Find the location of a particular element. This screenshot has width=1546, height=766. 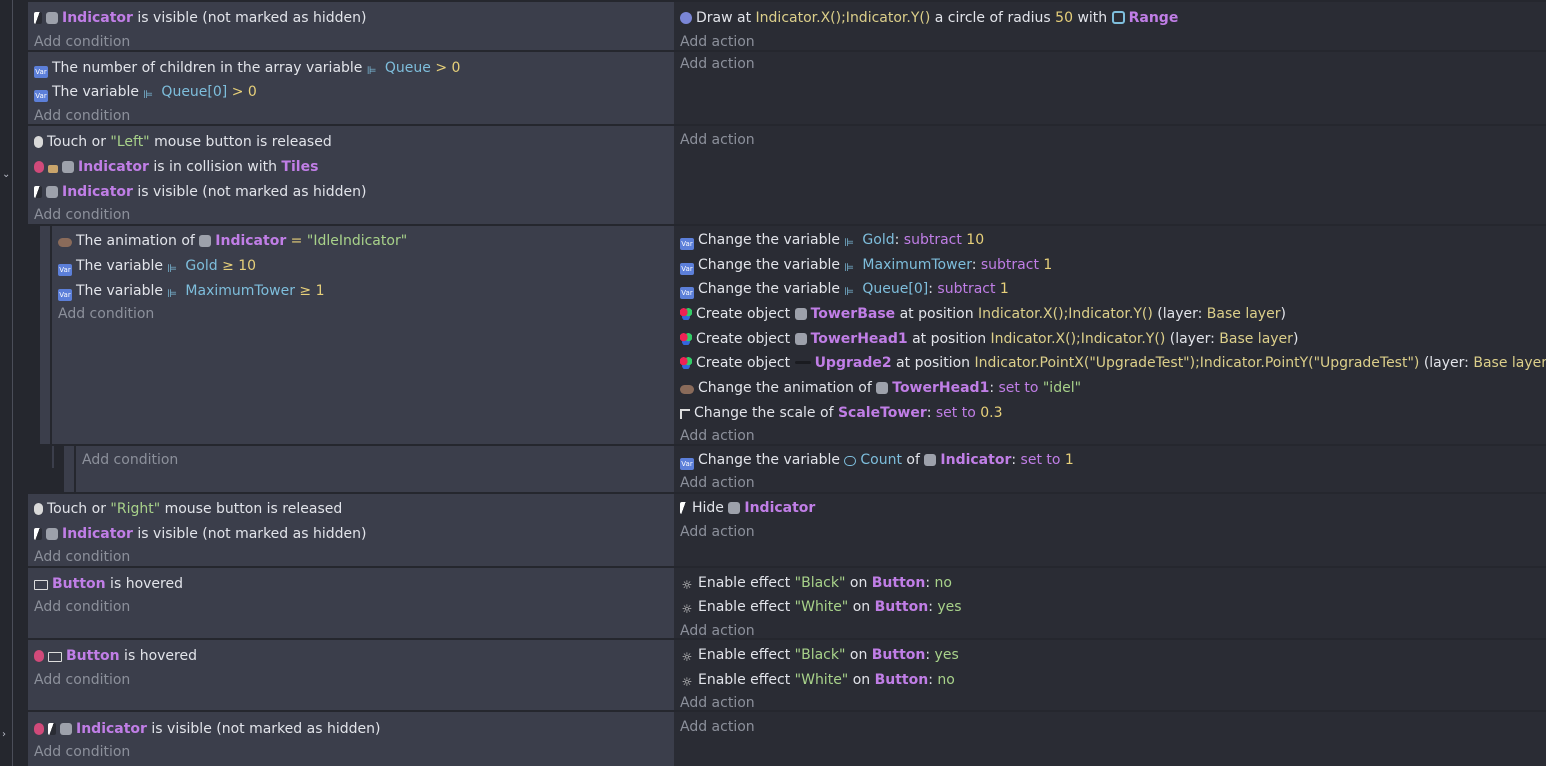

action: ☼ Enable effect "Black" on Button: yes is located at coordinates (819, 655).